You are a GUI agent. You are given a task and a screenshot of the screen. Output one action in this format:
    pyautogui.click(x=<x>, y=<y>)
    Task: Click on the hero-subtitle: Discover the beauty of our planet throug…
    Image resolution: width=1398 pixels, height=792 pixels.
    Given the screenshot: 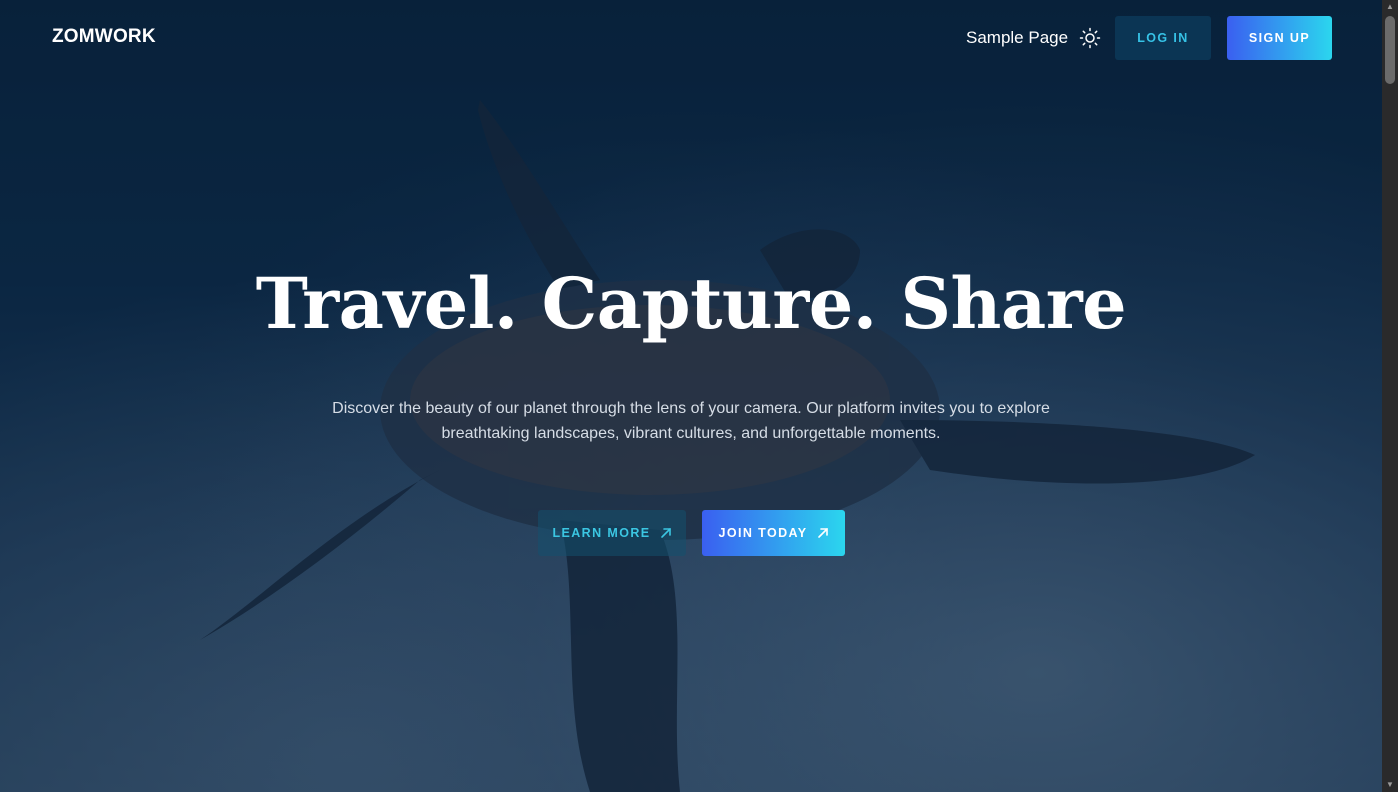 What is the action you would take?
    pyautogui.click(x=691, y=421)
    